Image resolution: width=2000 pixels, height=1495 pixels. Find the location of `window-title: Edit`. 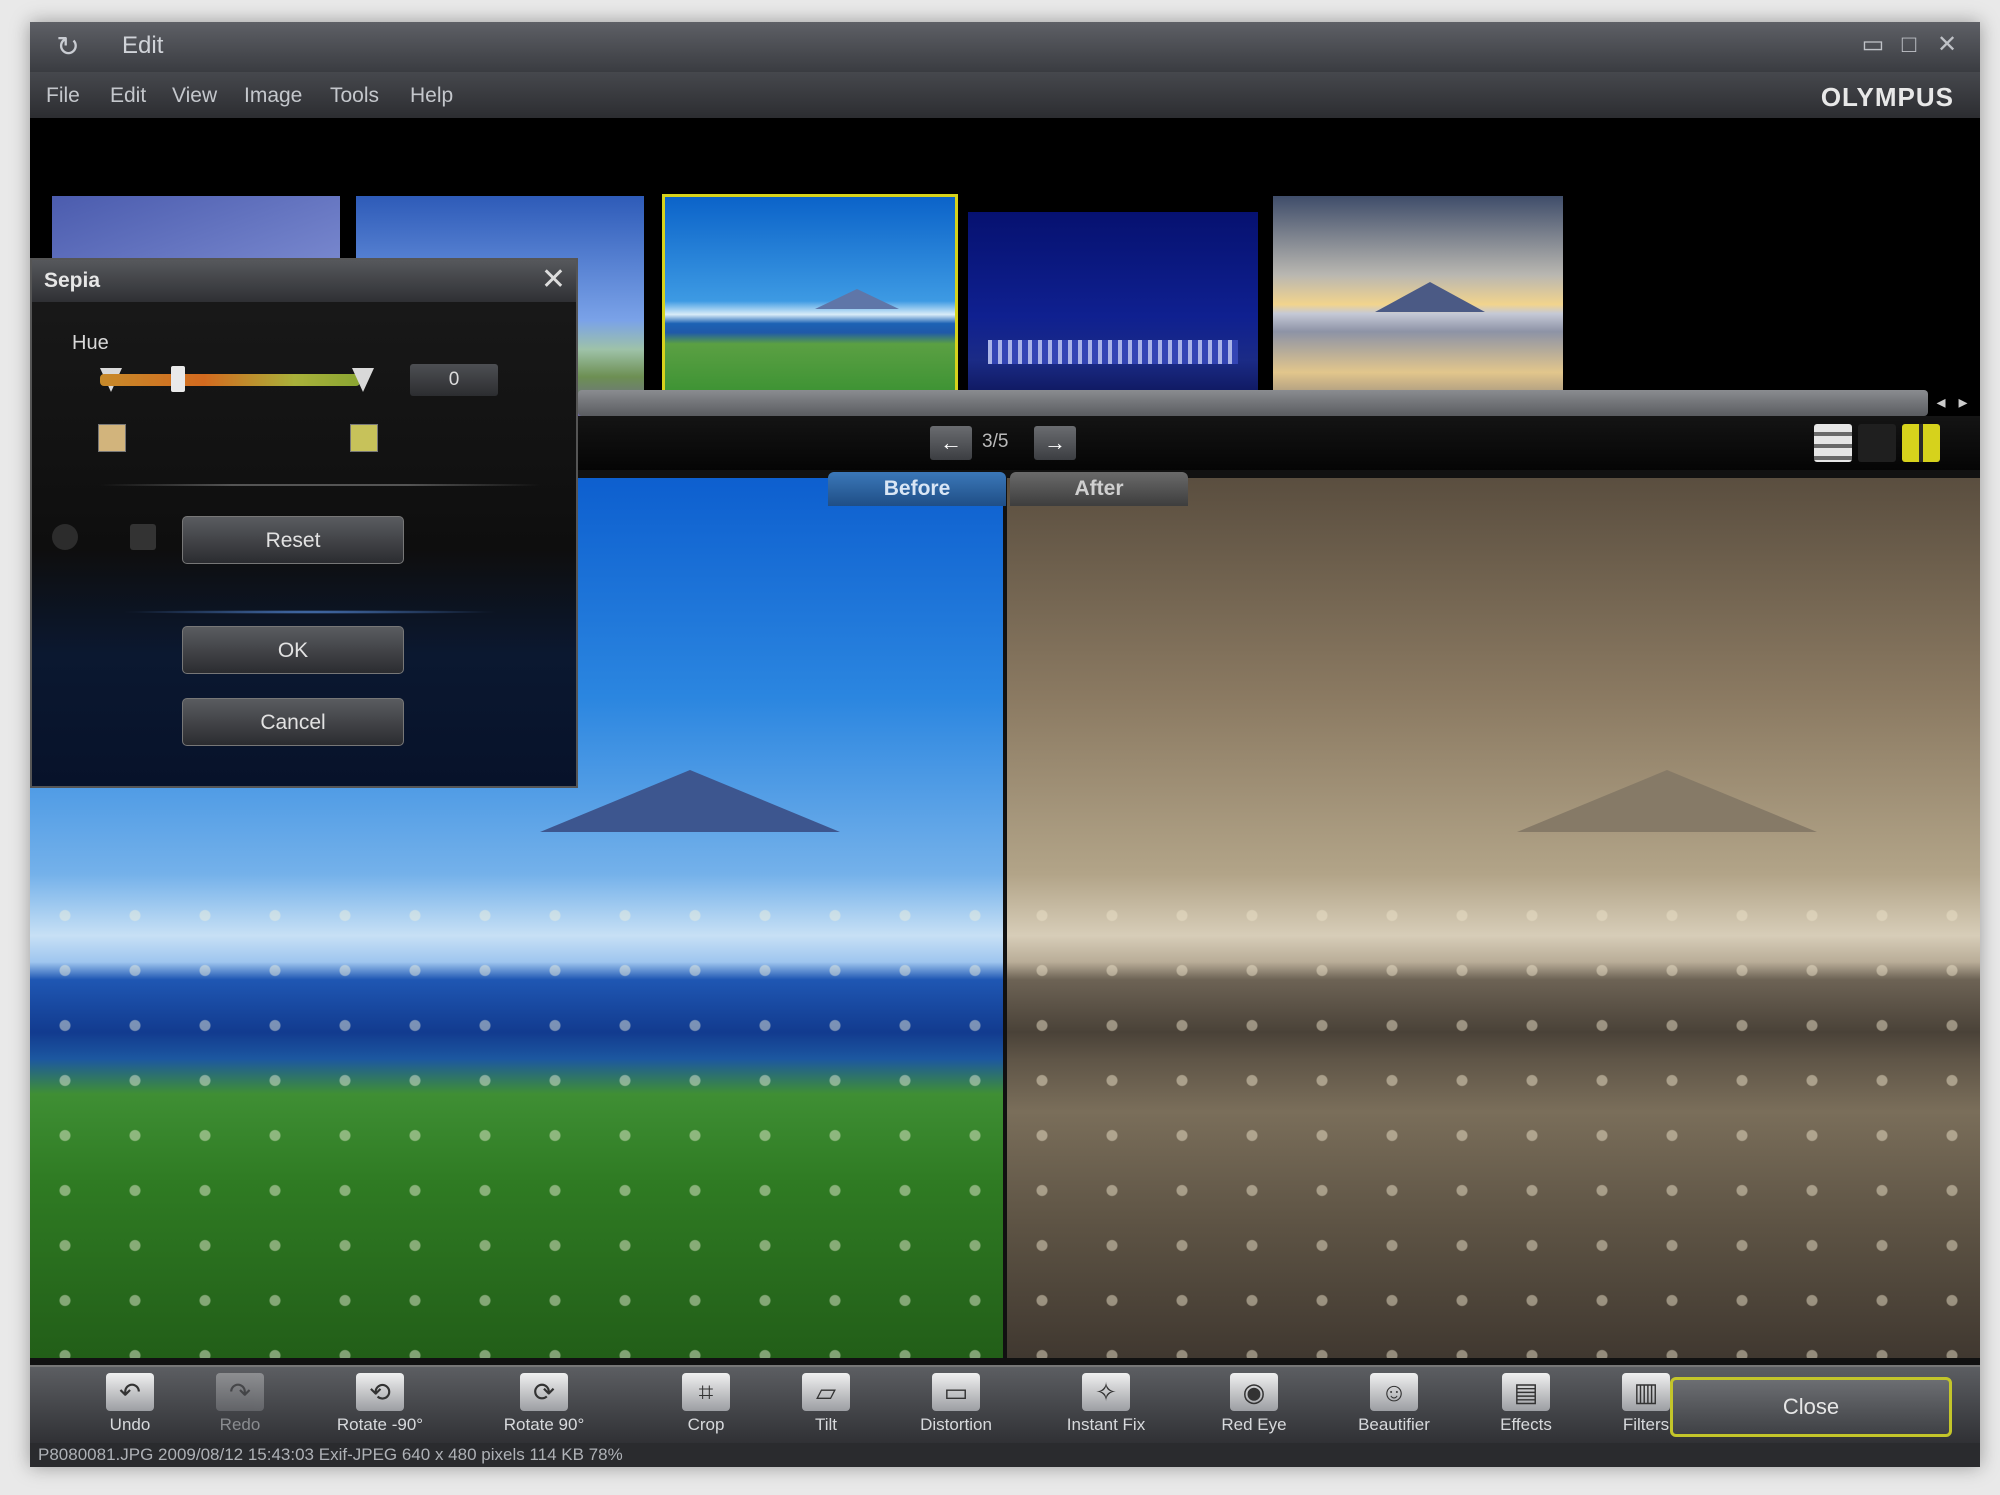

window-title: Edit is located at coordinates (143, 45).